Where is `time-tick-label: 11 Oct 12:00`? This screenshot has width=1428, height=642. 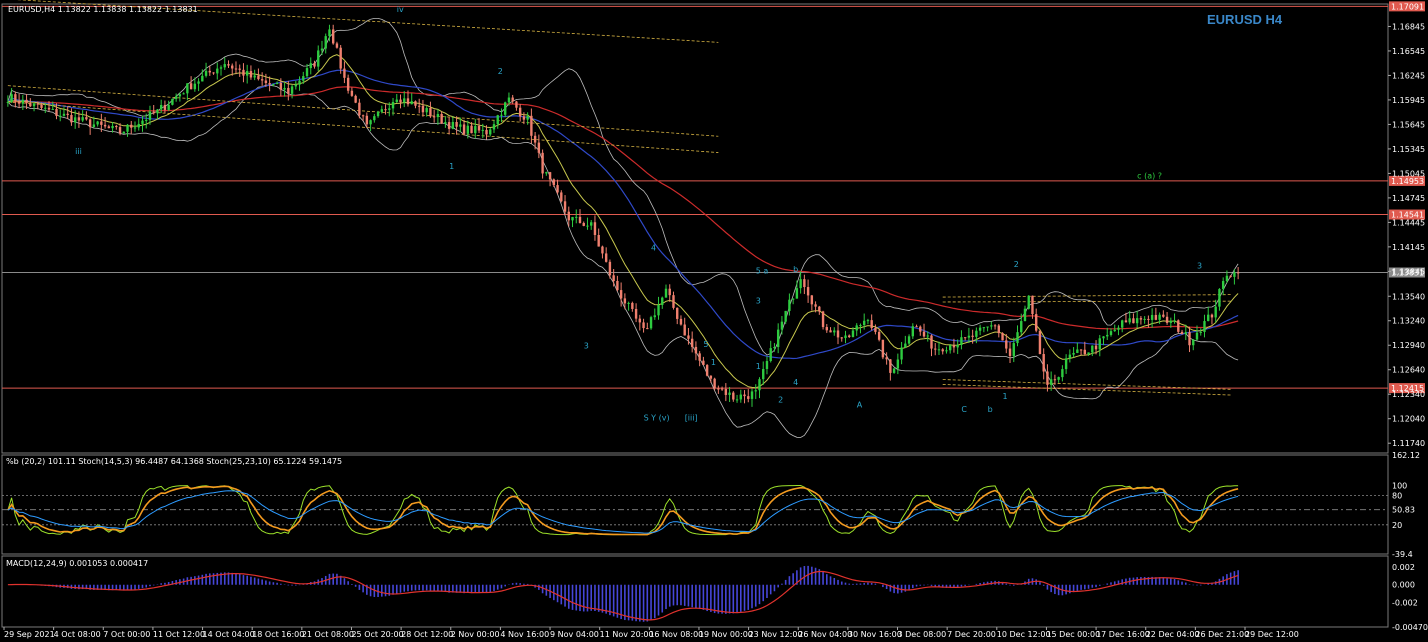 time-tick-label: 11 Oct 12:00 is located at coordinates (179, 634).